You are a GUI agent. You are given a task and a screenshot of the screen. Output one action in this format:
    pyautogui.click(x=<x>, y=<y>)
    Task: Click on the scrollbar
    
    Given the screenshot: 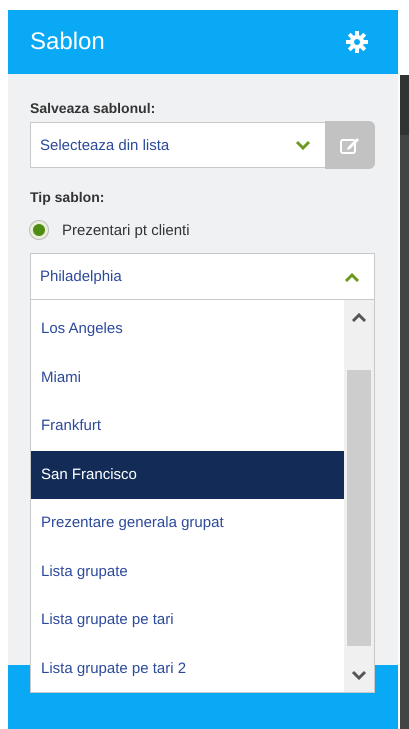 What is the action you would take?
    pyautogui.click(x=359, y=496)
    